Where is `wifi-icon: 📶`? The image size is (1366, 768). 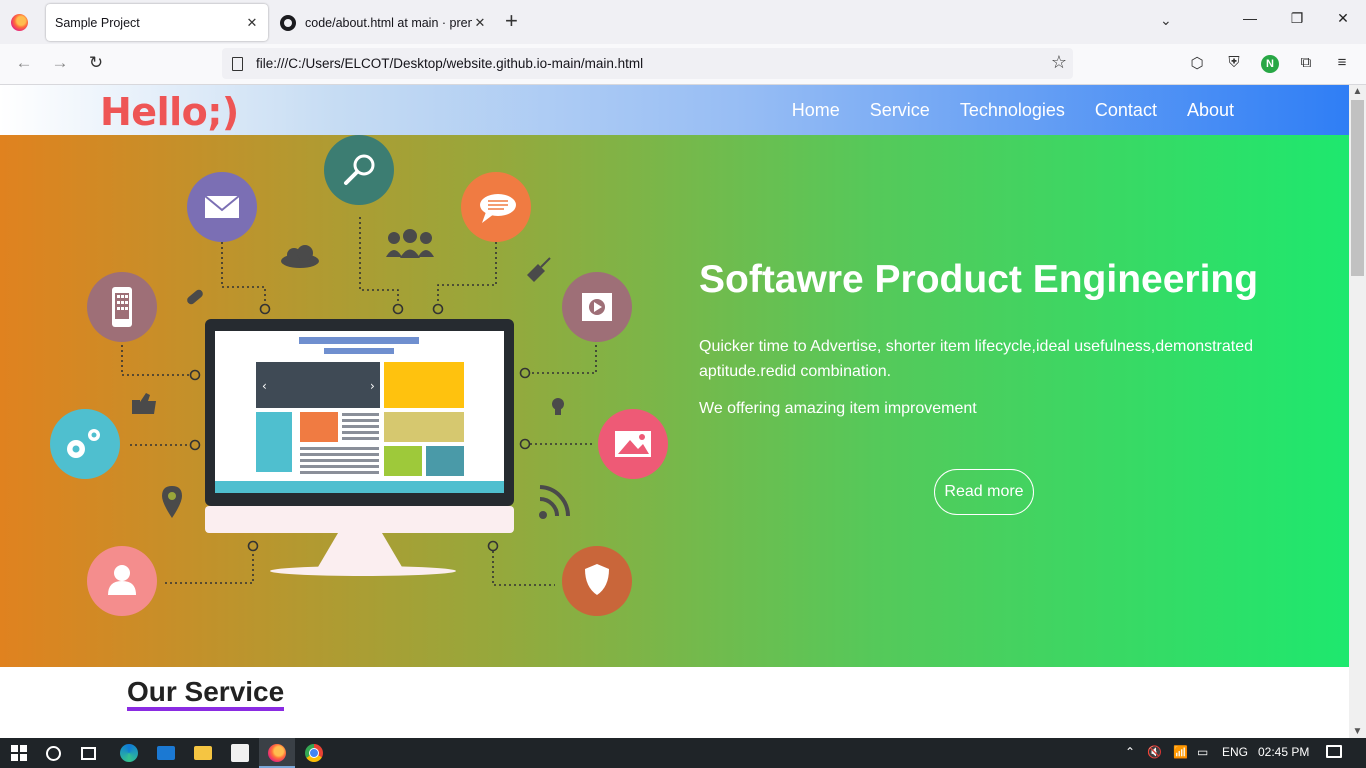 wifi-icon: 📶 is located at coordinates (1180, 752).